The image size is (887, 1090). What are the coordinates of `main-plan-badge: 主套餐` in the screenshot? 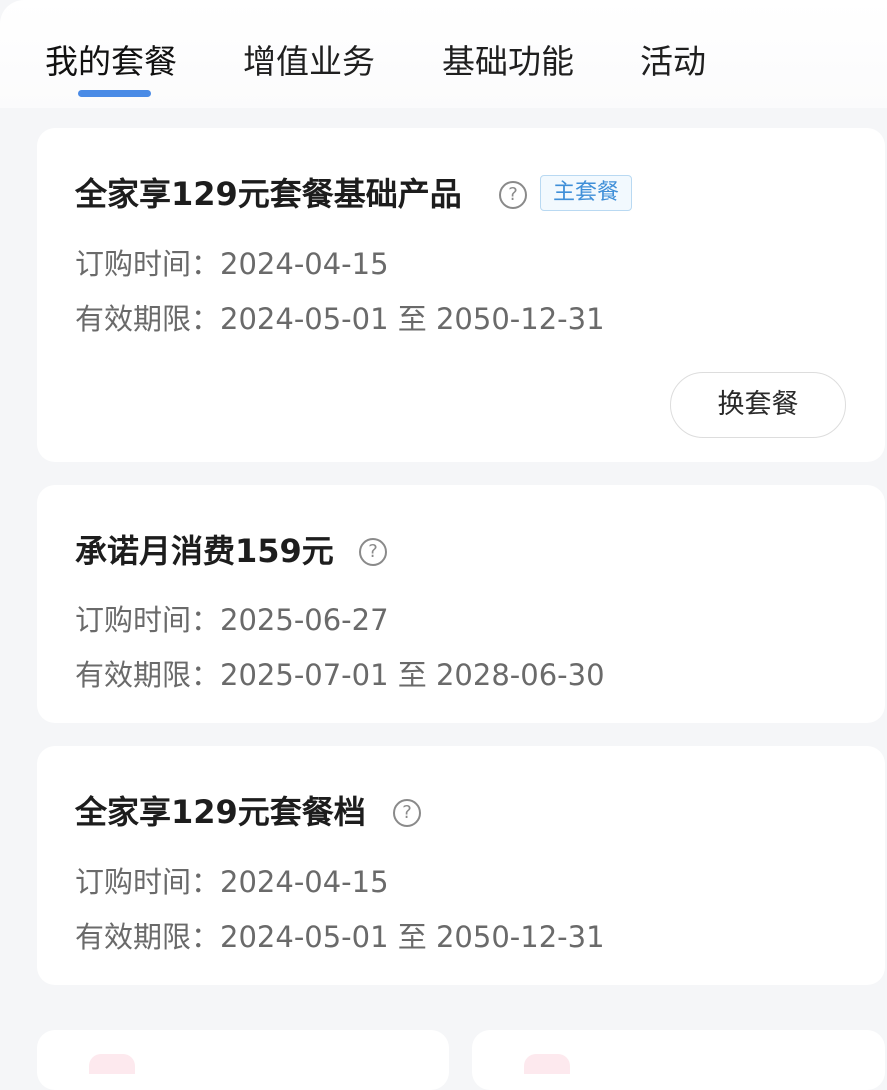 It's located at (586, 193).